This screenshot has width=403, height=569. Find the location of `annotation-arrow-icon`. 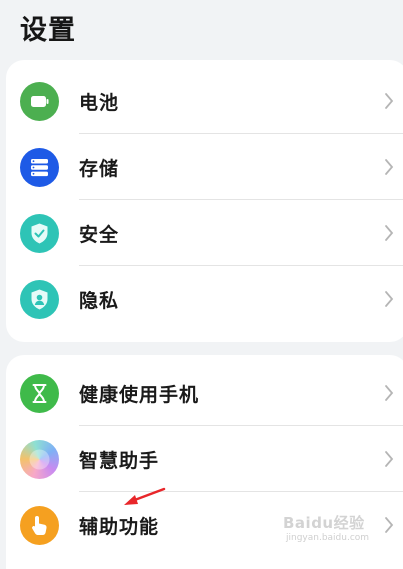

annotation-arrow-icon is located at coordinates (145, 496).